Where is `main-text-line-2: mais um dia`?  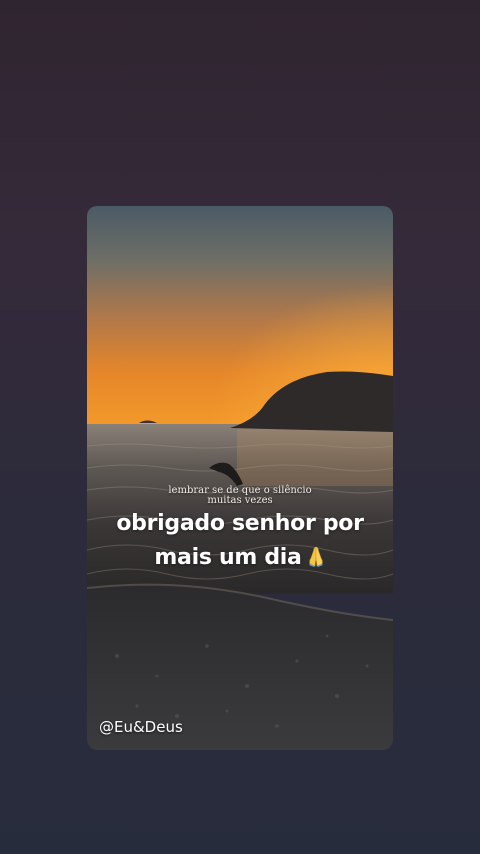
main-text-line-2: mais um dia is located at coordinates (228, 557).